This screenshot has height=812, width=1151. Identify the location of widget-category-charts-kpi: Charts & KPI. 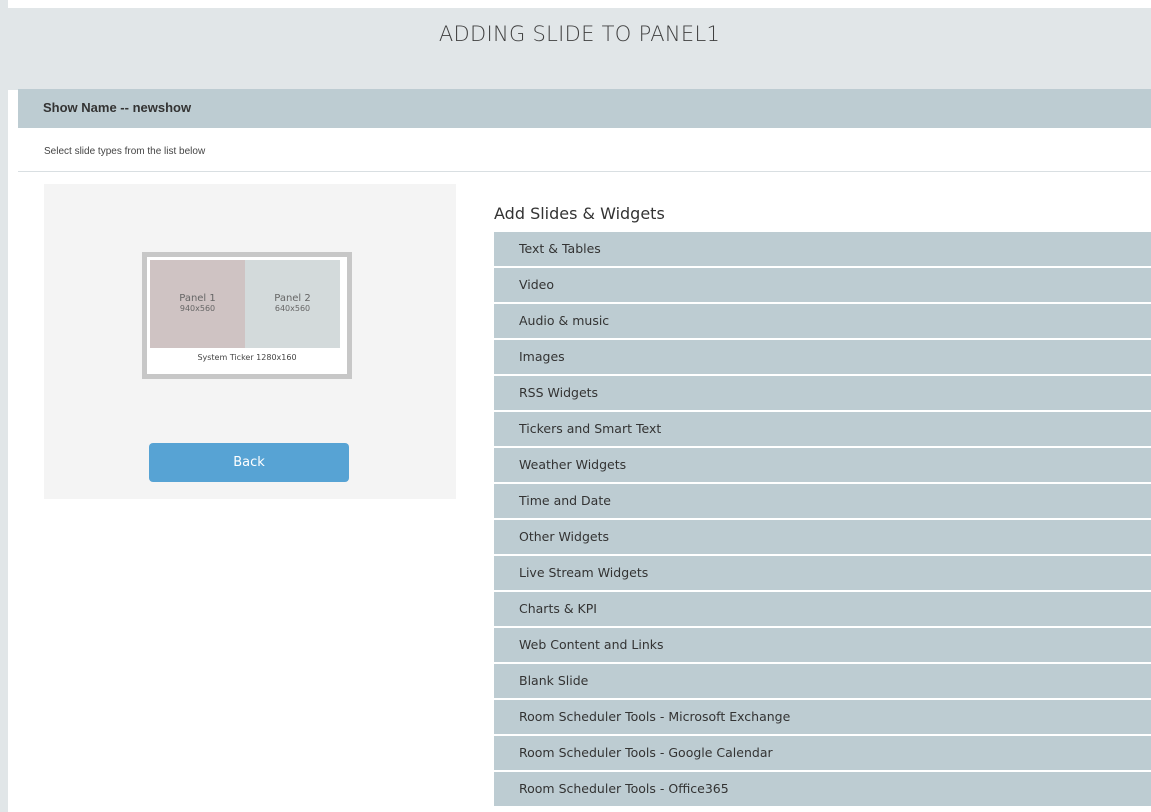
(822, 609).